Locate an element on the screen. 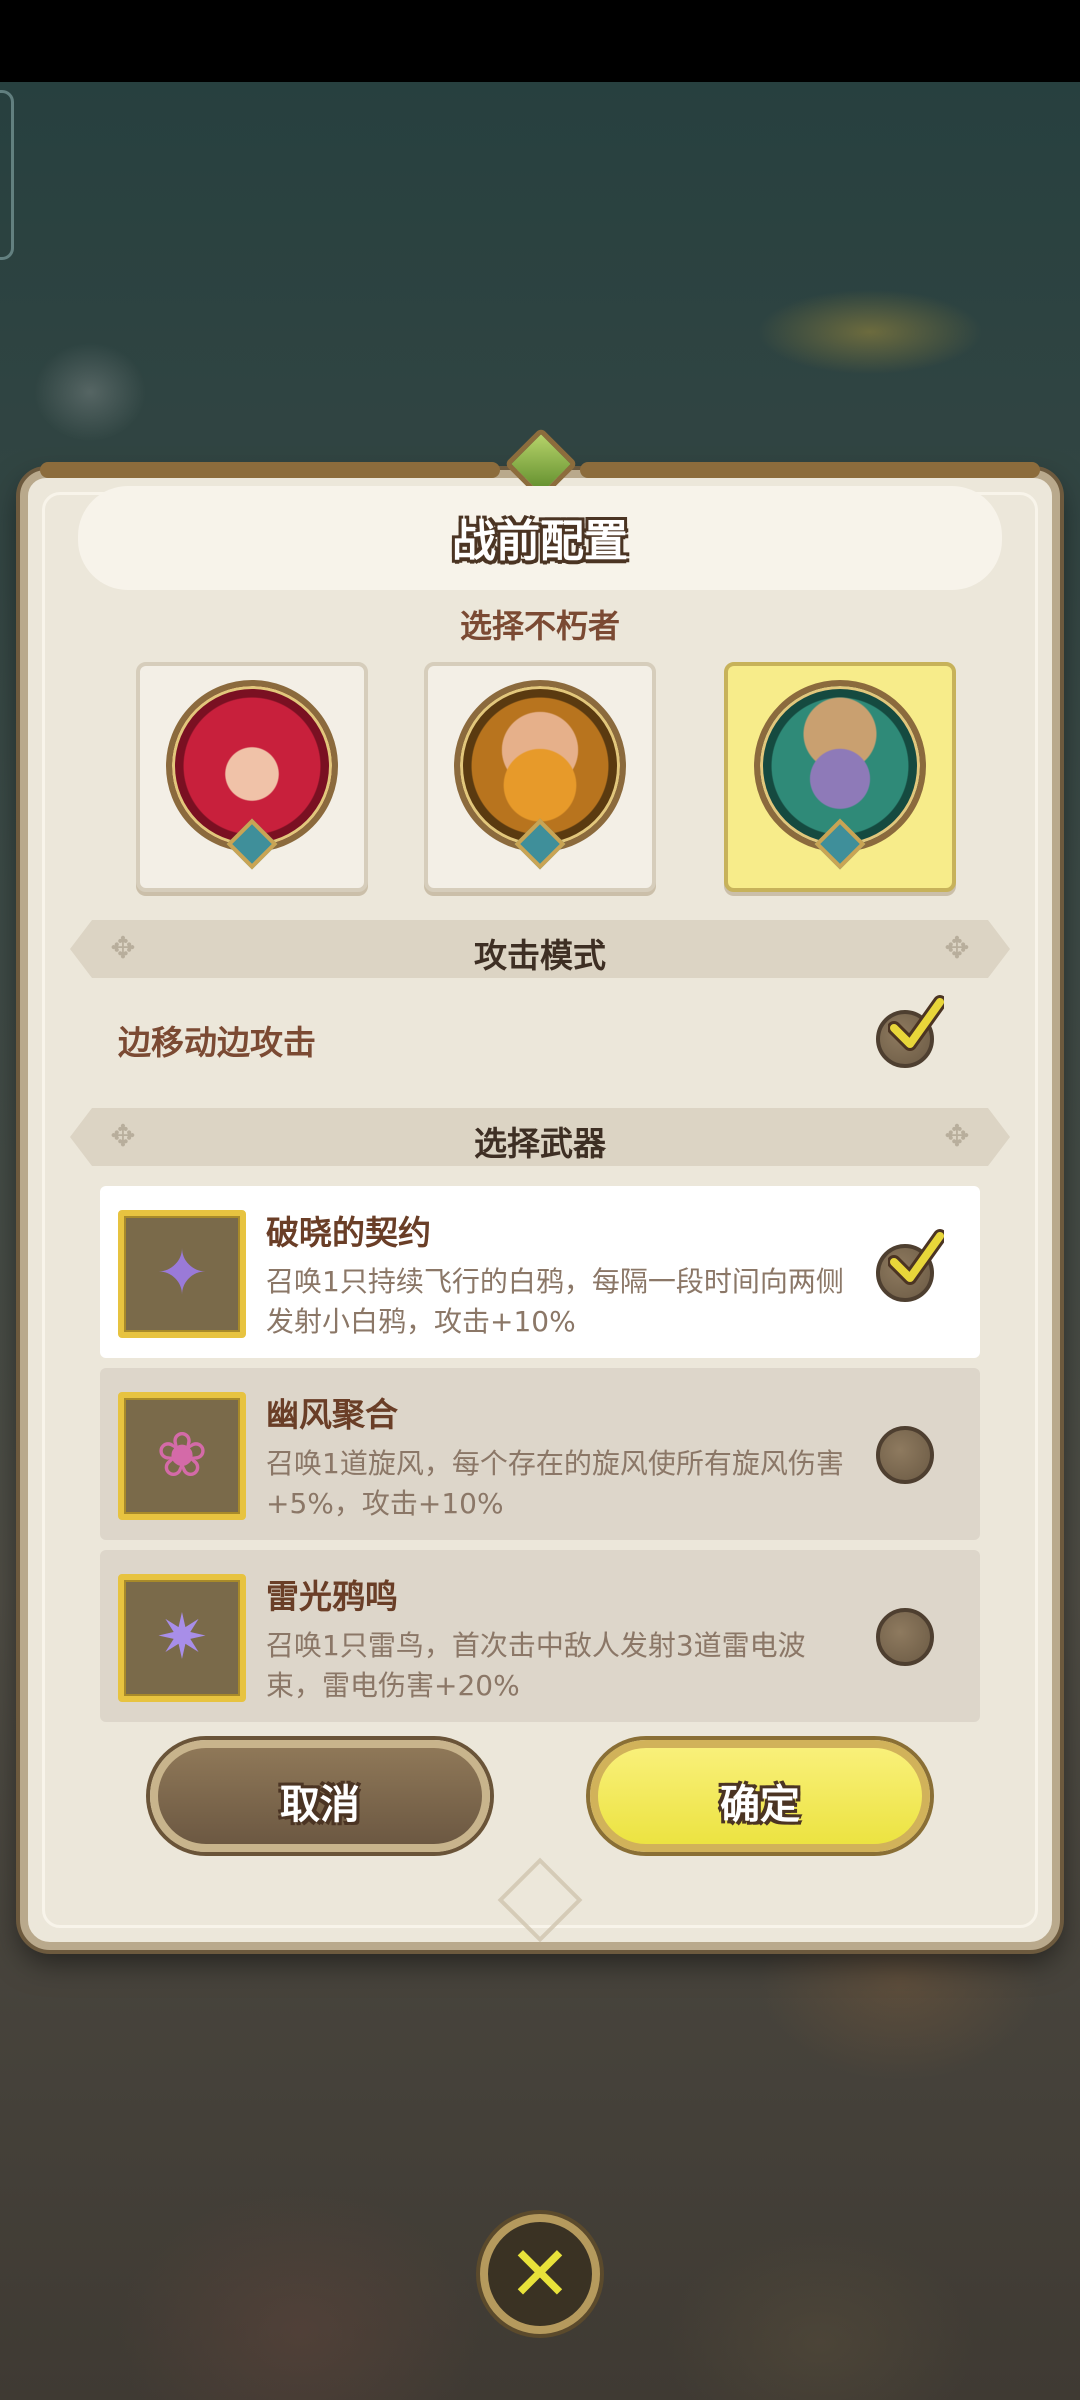 The width and height of the screenshot is (1080, 2400). weapon-name: 雷光鸦鸣 is located at coordinates (332, 1596).